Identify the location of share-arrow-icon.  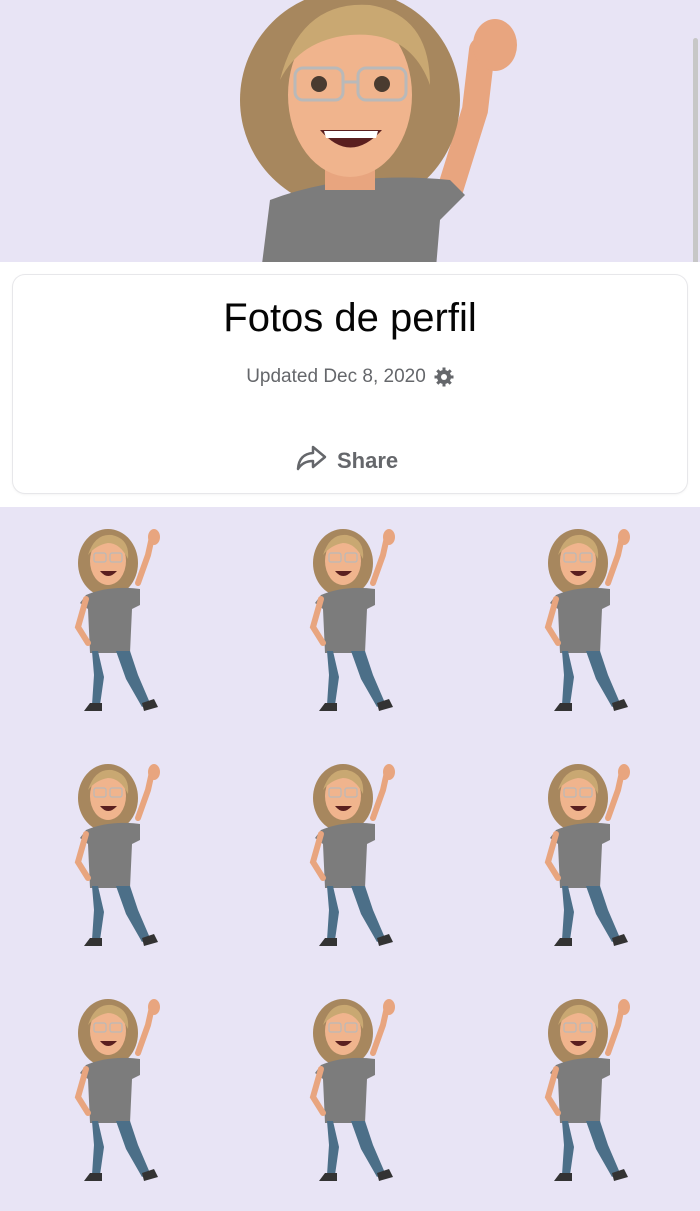
(311, 461).